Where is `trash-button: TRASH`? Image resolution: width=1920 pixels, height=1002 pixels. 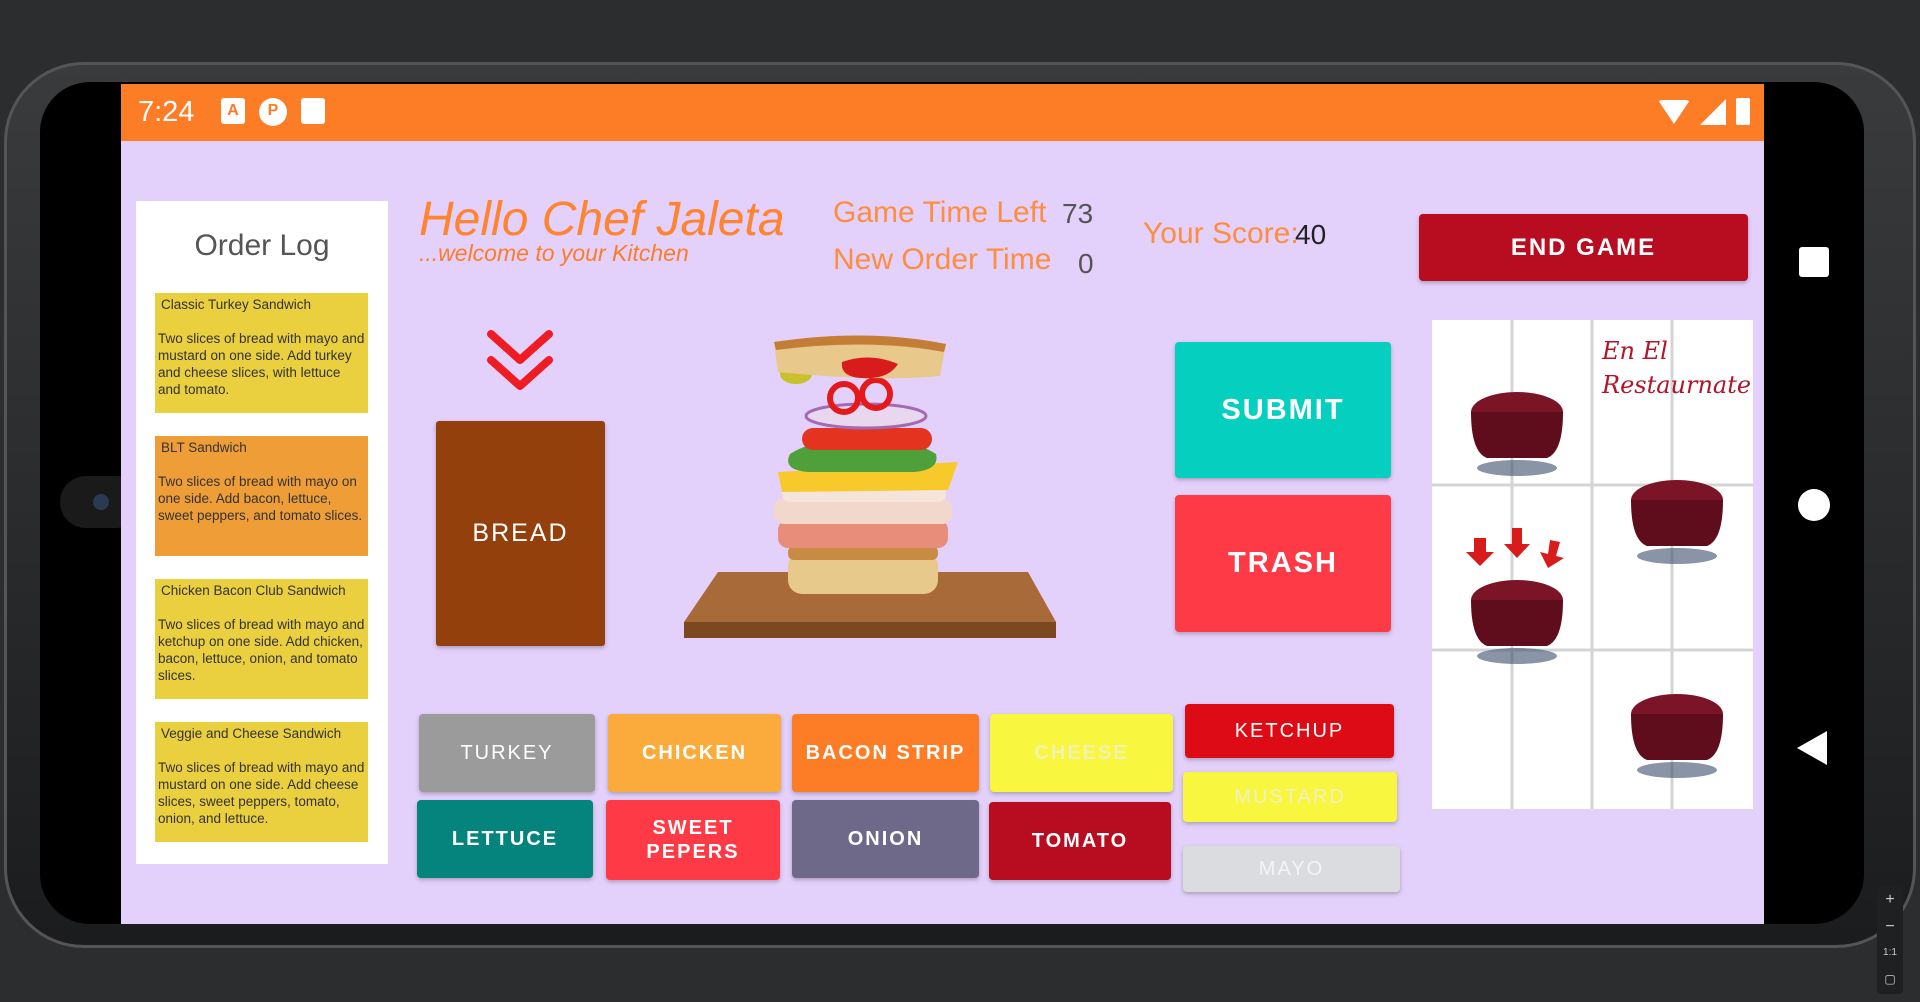
trash-button: TRASH is located at coordinates (1283, 563).